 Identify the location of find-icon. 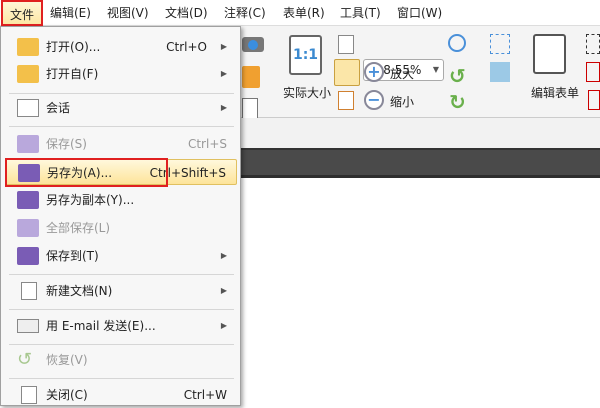
(250, 109).